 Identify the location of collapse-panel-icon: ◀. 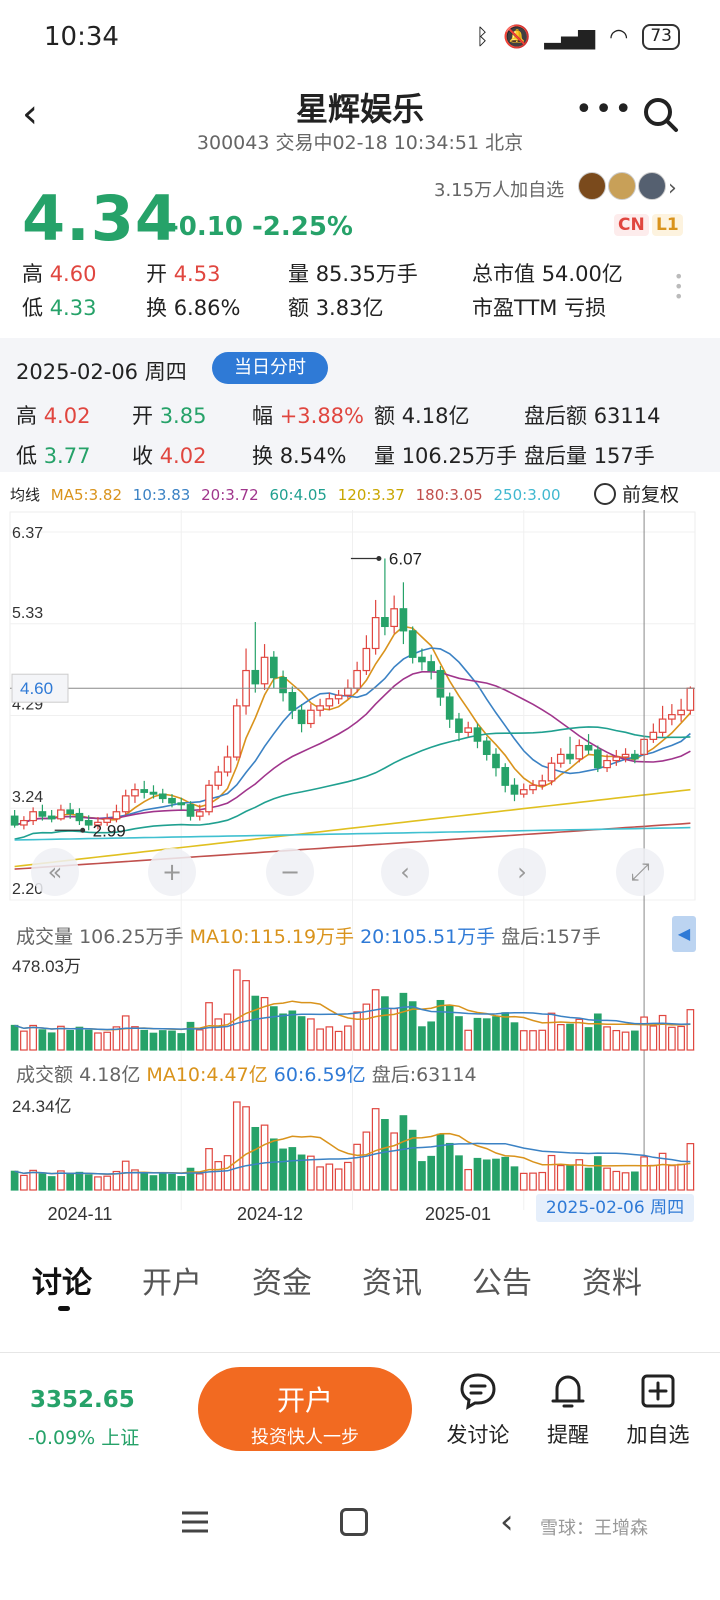
(684, 934).